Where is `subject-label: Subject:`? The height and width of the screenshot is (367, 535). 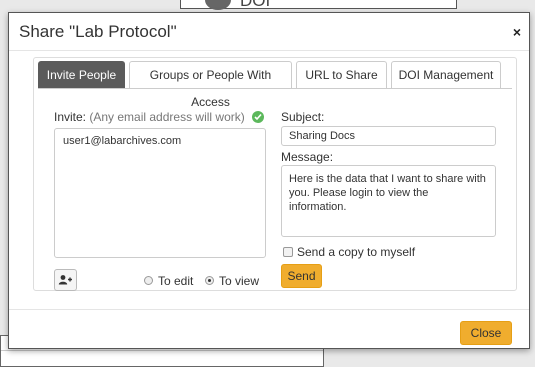 subject-label: Subject: is located at coordinates (303, 117).